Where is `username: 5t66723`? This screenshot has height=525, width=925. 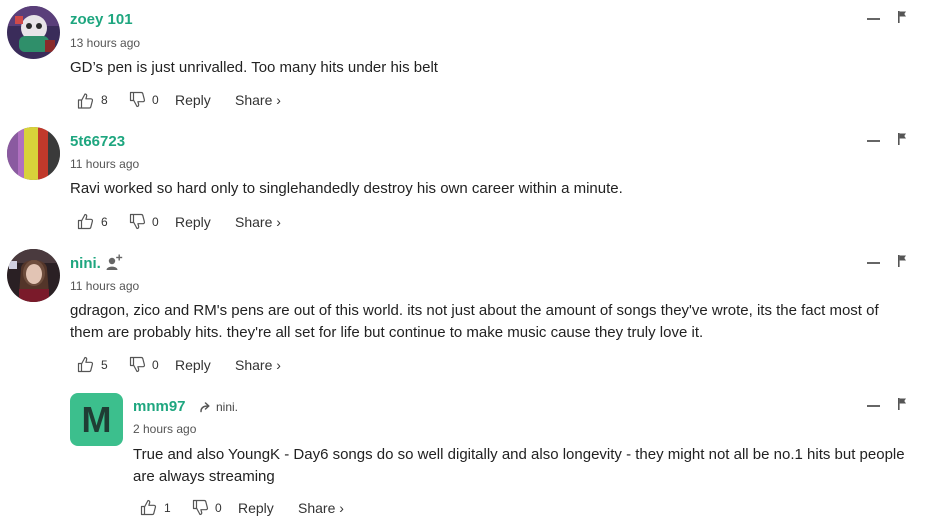 username: 5t66723 is located at coordinates (97, 142).